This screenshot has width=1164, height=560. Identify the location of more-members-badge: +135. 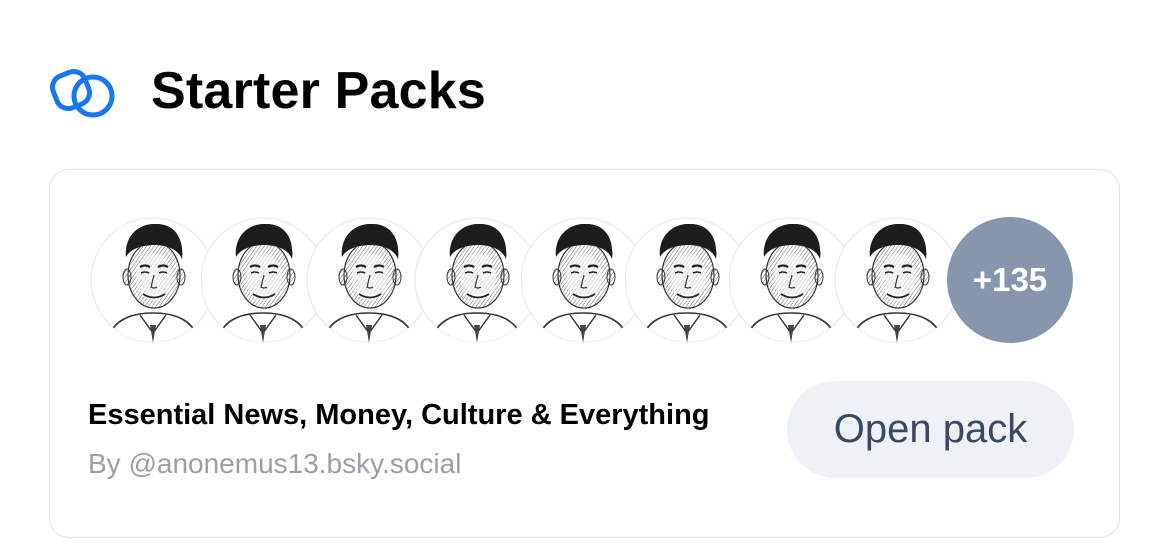
(1010, 280).